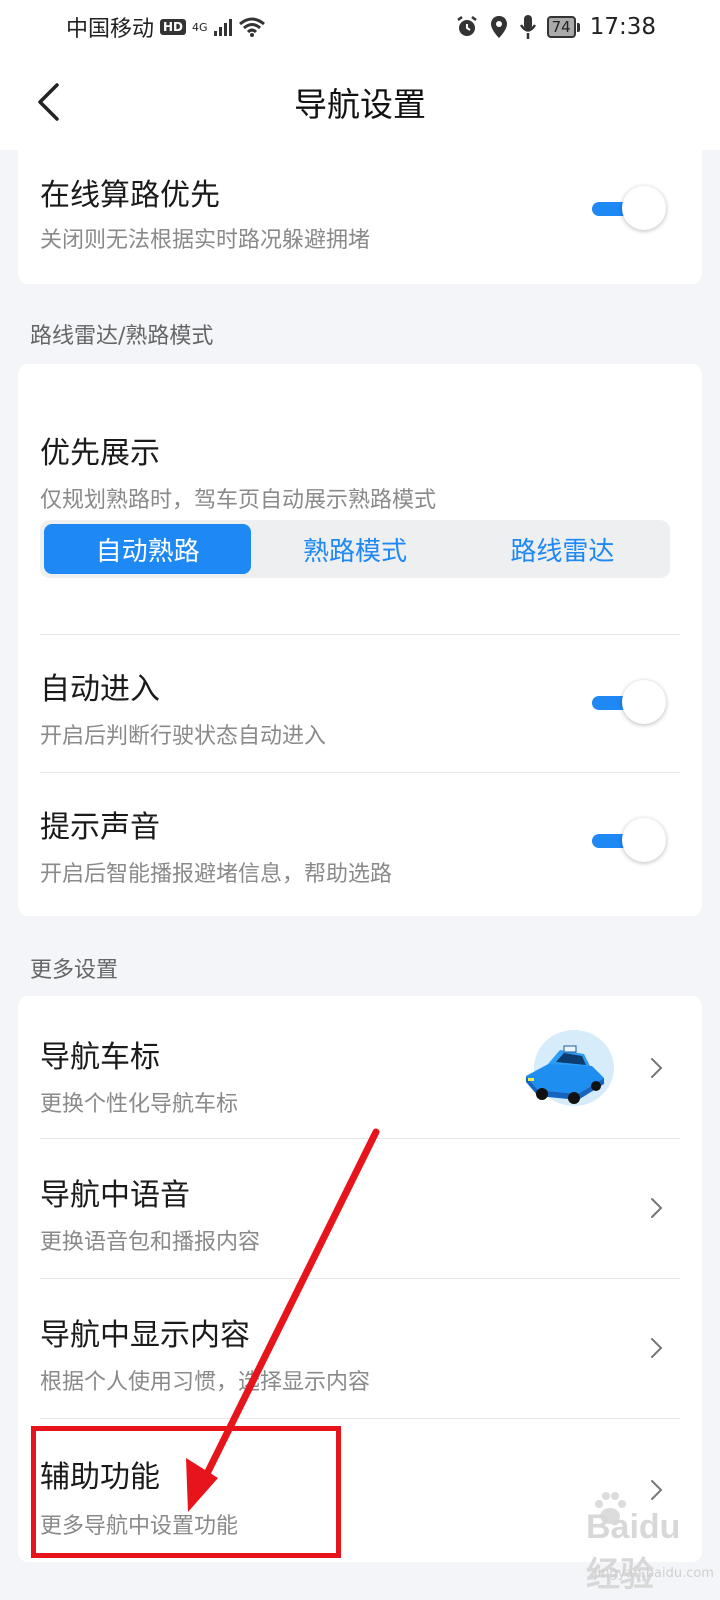 The width and height of the screenshot is (720, 1600). I want to click on online-routing-card: 在线算路优先 关闭则无法根据实时路况躲避拥堵, so click(360, 217).